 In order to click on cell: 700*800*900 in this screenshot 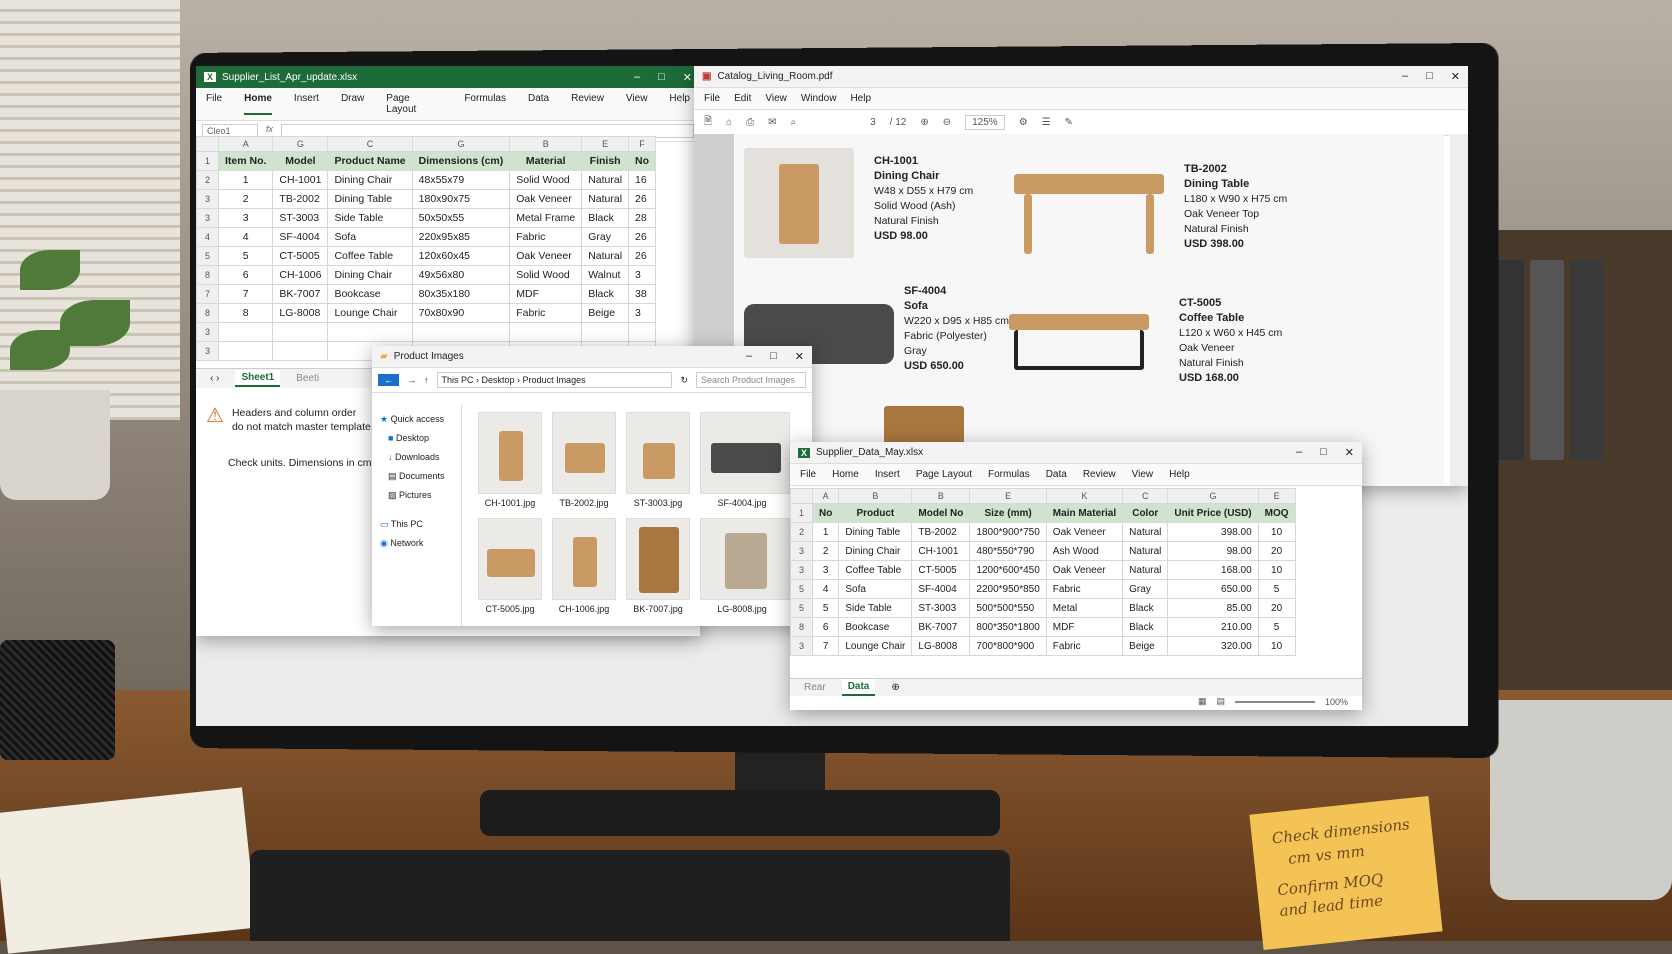, I will do `click(1008, 646)`.